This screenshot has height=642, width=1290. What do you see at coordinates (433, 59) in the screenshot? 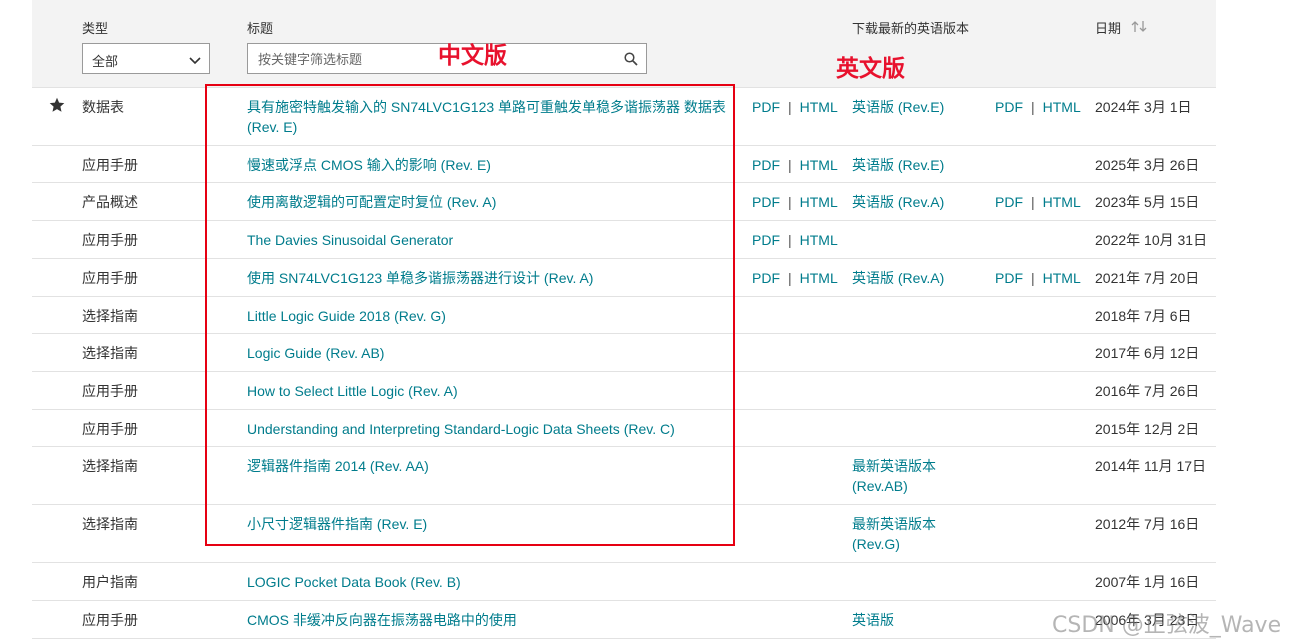
I see `title-search-input` at bounding box center [433, 59].